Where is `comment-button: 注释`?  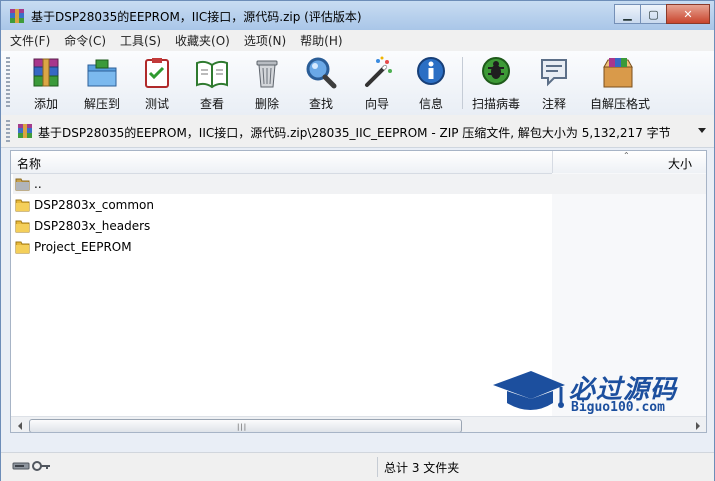 comment-button: 注释 is located at coordinates (554, 83).